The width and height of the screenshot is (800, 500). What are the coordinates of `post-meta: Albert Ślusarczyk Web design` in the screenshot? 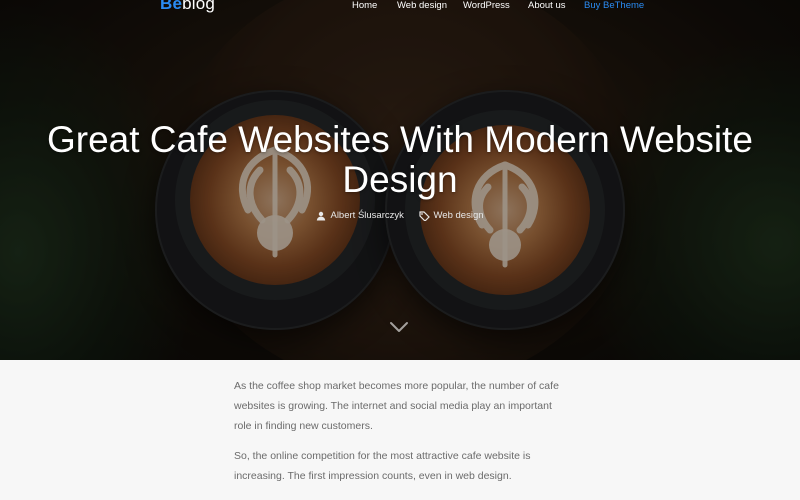 It's located at (400, 217).